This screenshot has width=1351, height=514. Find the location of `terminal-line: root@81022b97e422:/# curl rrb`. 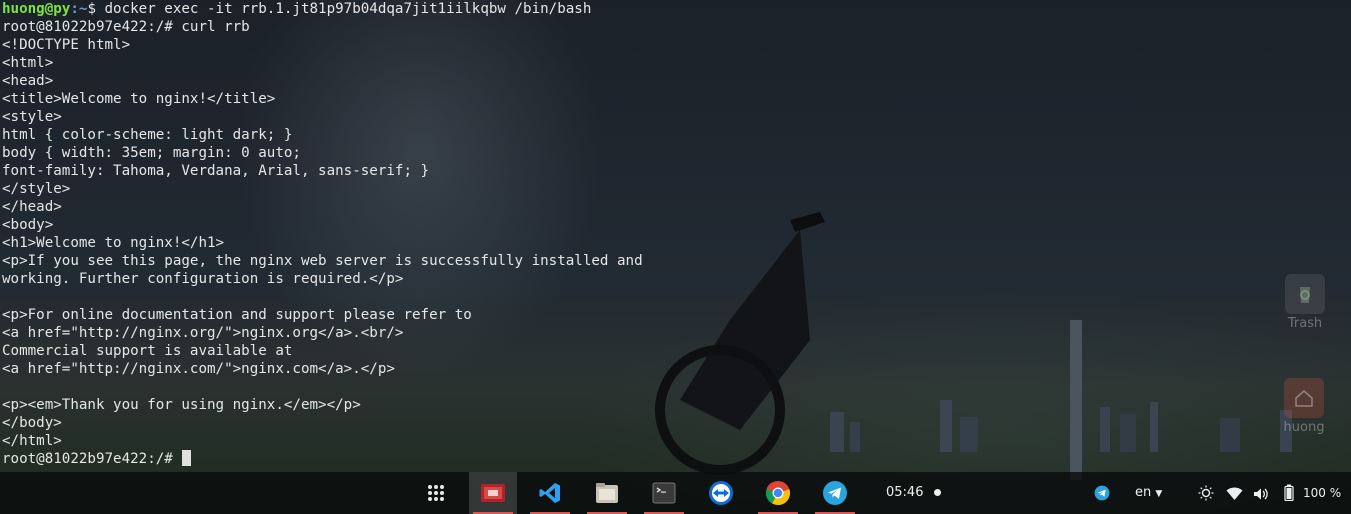

terminal-line: root@81022b97e422:/# curl rrb is located at coordinates (126, 27).